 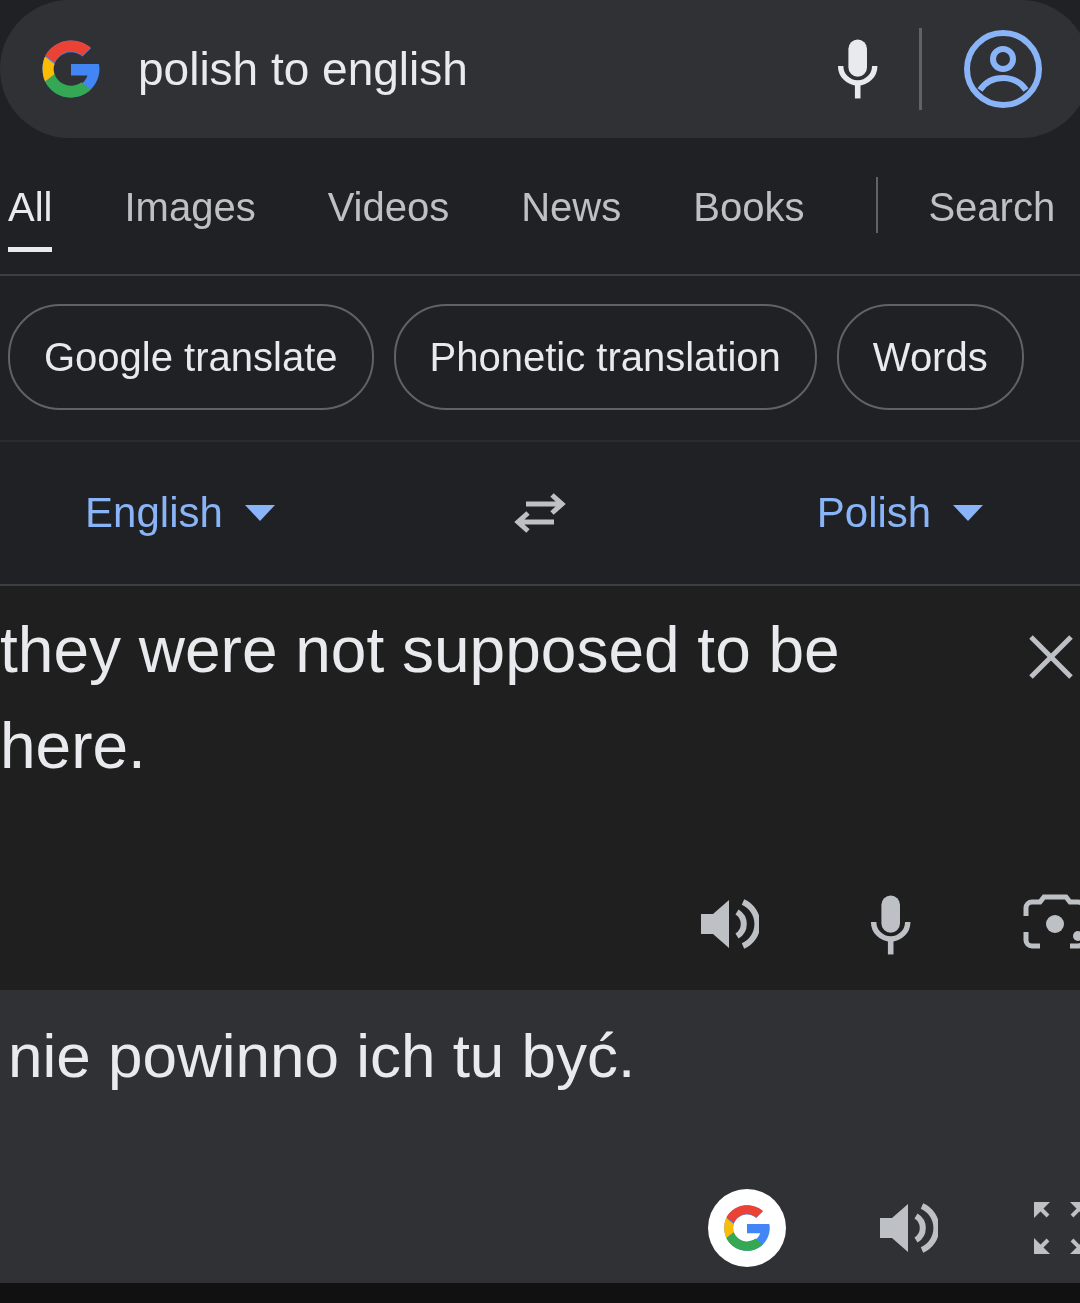 What do you see at coordinates (303, 69) in the screenshot?
I see `search-query: polish to english` at bounding box center [303, 69].